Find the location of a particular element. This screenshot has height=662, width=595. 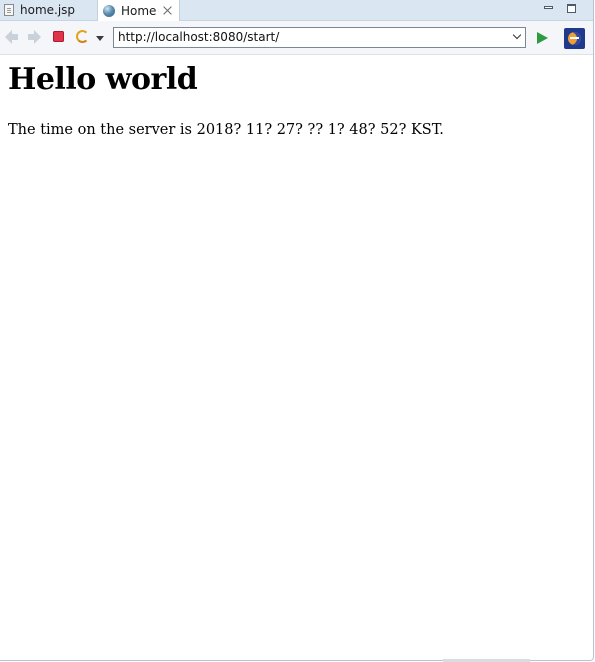

tab-home: Home is located at coordinates (138, 10).